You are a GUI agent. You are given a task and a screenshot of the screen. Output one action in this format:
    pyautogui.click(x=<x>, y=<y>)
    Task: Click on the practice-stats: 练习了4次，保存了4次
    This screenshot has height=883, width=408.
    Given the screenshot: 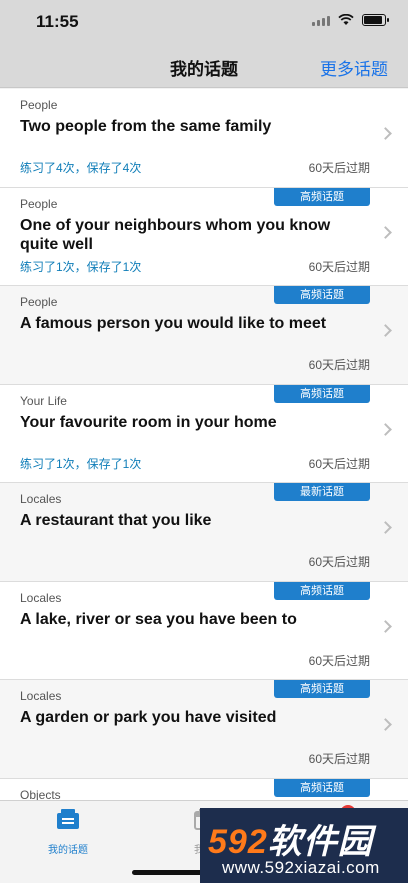 What is the action you would take?
    pyautogui.click(x=81, y=168)
    